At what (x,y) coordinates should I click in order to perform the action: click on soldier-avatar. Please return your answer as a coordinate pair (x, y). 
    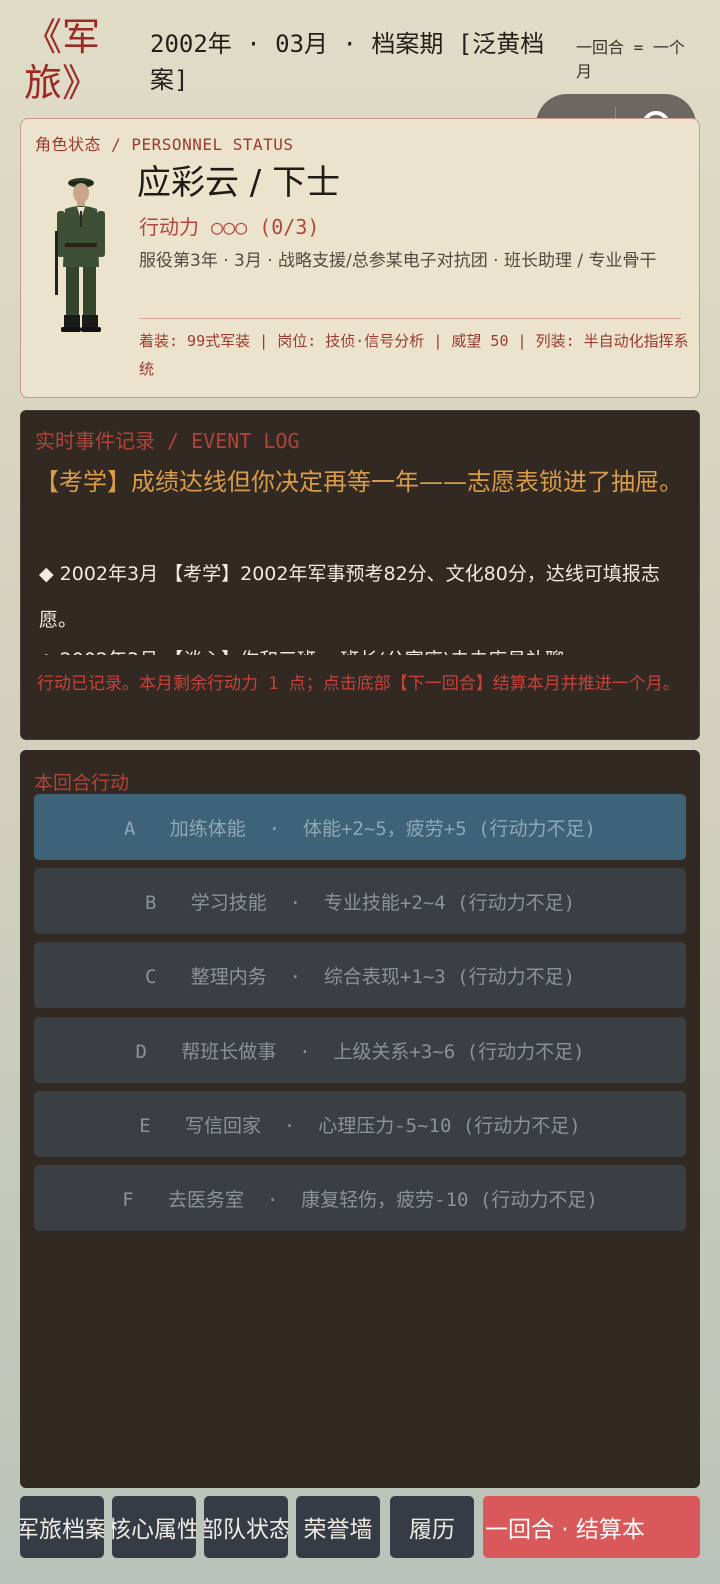
    Looking at the image, I should click on (80, 255).